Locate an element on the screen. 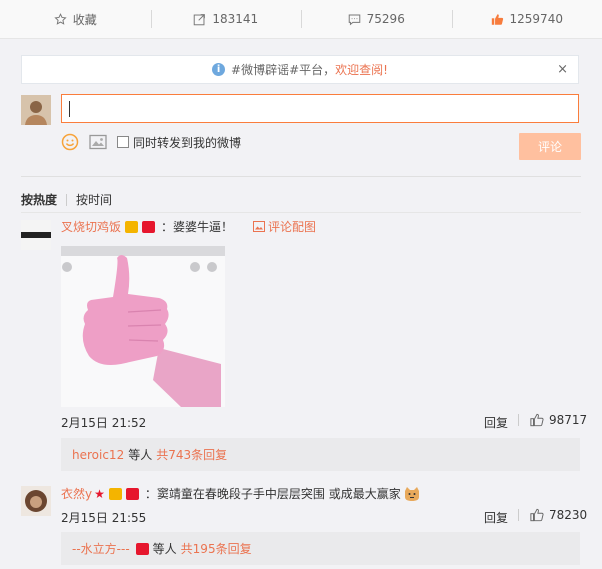  reply-username: heroic12 is located at coordinates (98, 455).